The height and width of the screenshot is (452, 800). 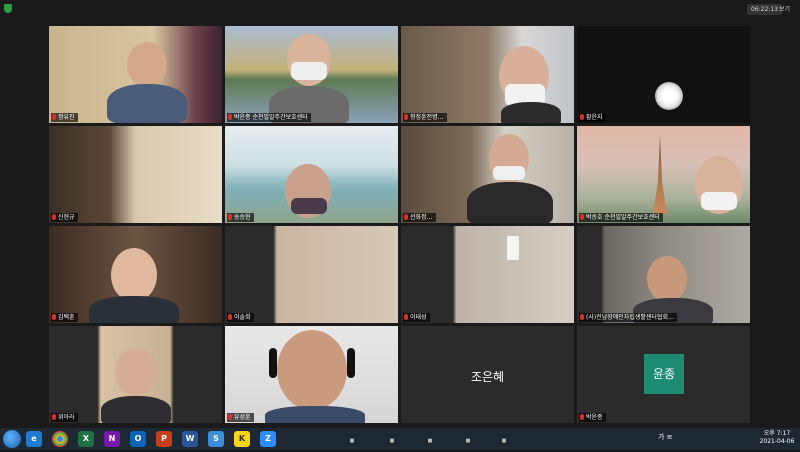 I want to click on participant-tile: 박승호 순천밀알주간보호센터, so click(x=663, y=174).